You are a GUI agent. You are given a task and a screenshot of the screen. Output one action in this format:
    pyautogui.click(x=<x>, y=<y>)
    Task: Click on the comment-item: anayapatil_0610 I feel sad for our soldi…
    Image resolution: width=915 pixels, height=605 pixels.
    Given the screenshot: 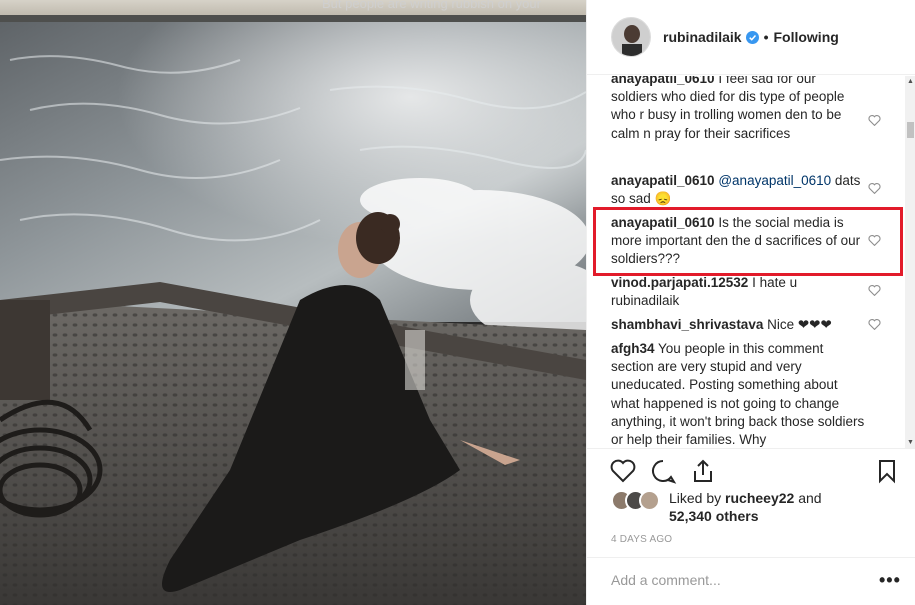 What is the action you would take?
    pyautogui.click(x=738, y=109)
    